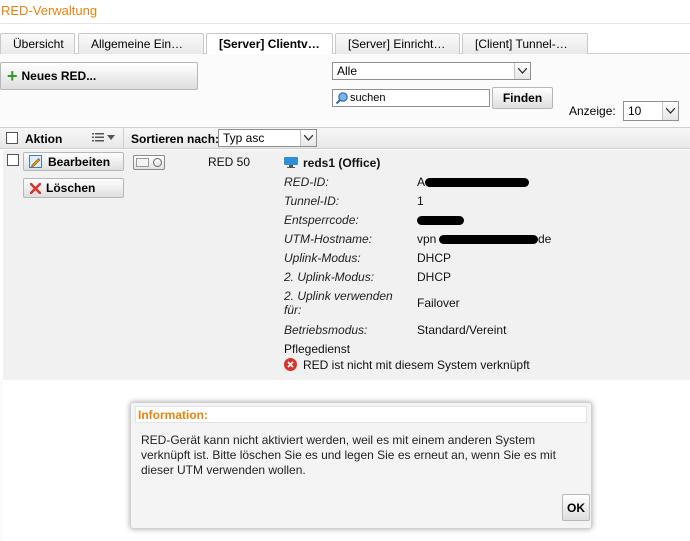  I want to click on redaction-red-id, so click(477, 182).